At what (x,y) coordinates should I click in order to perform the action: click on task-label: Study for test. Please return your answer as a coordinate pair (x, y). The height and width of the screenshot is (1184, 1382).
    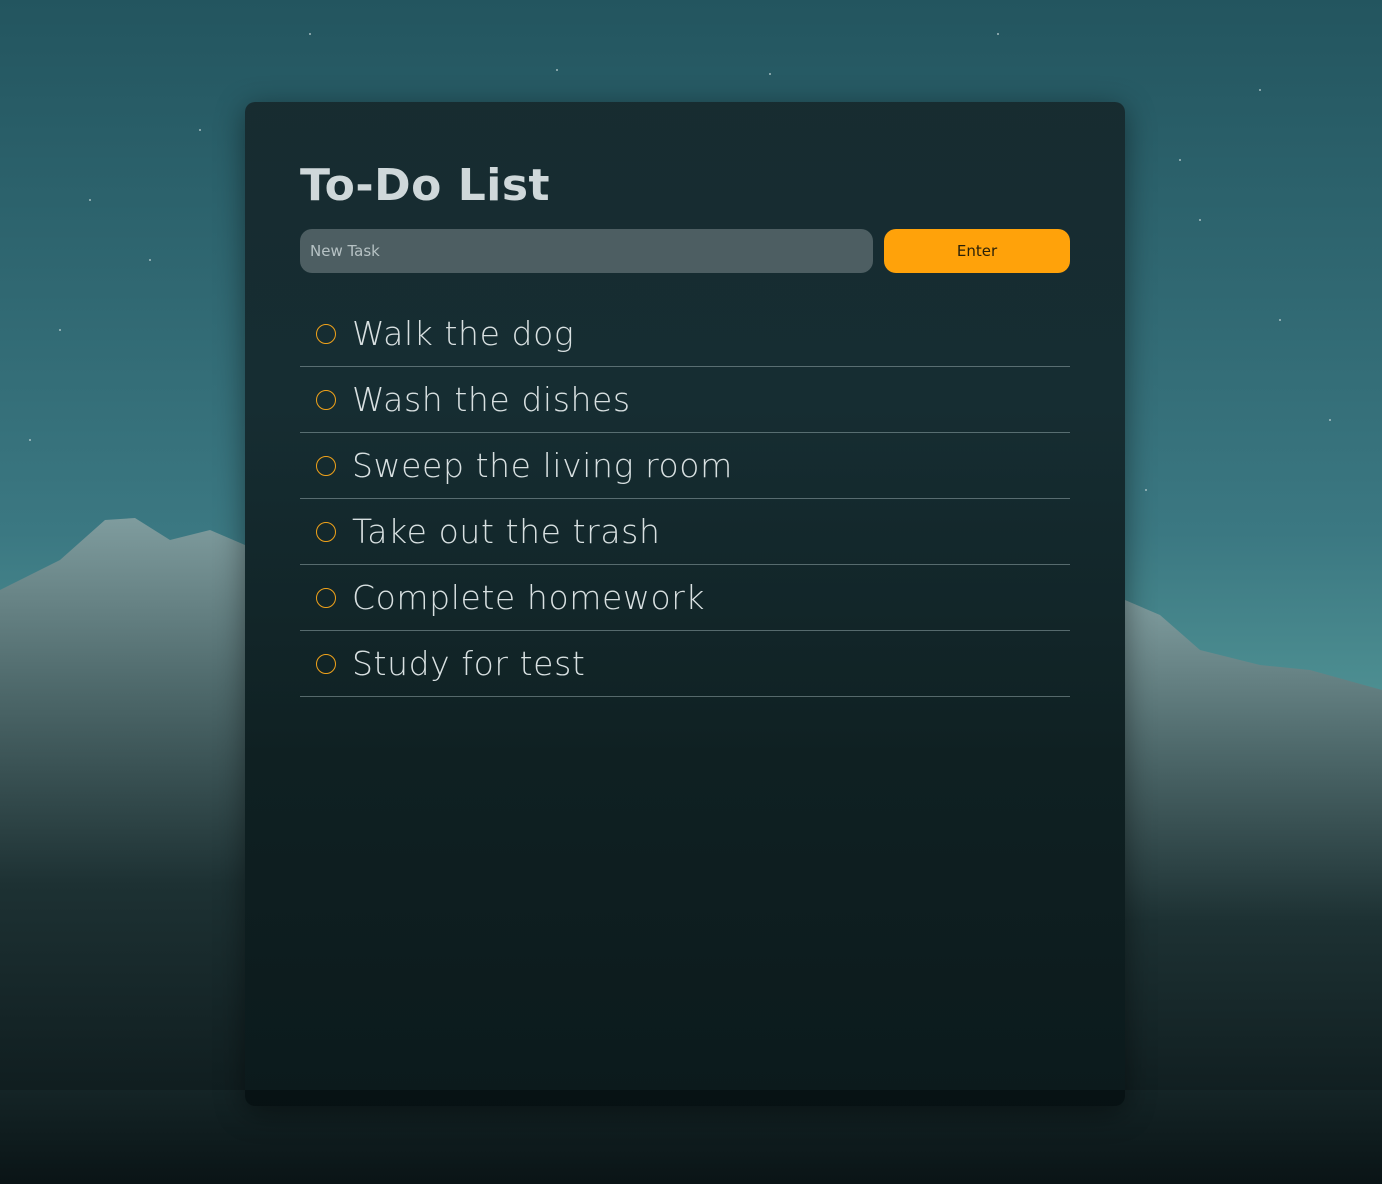
    Looking at the image, I should click on (469, 663).